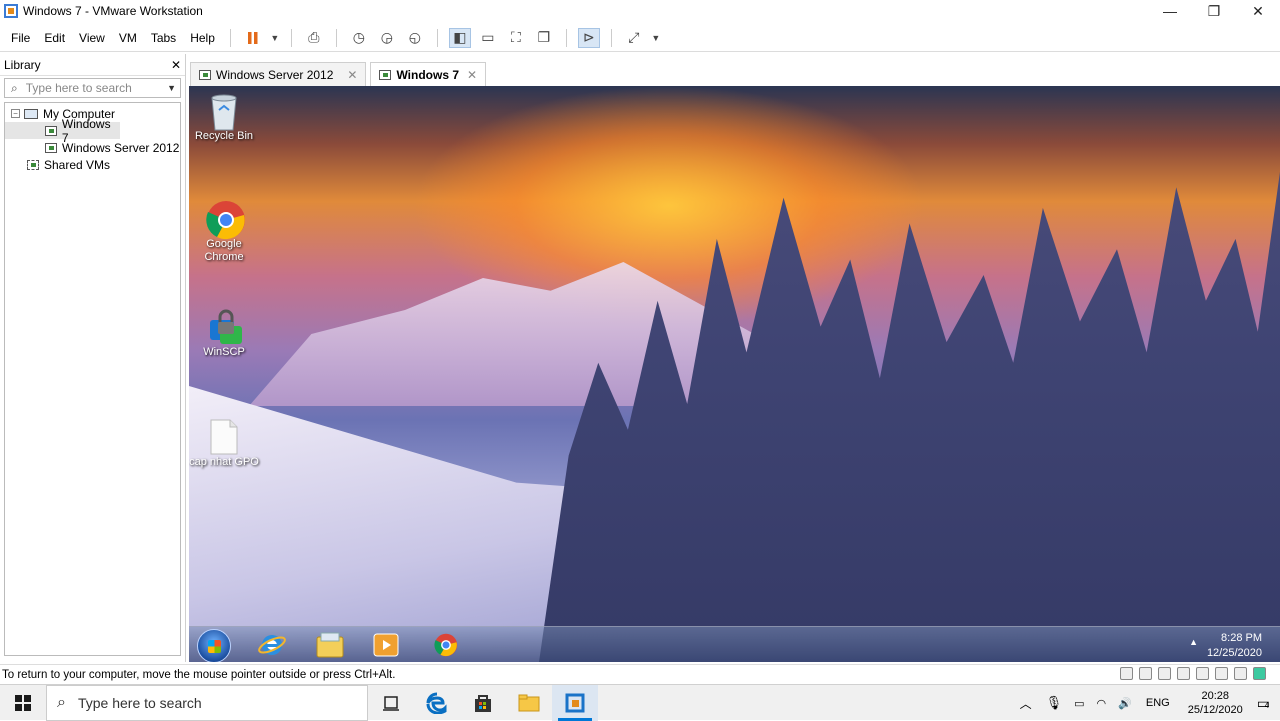  Describe the element at coordinates (207, 702) in the screenshot. I see `host-search-box: ⌕ Type here to search` at that location.